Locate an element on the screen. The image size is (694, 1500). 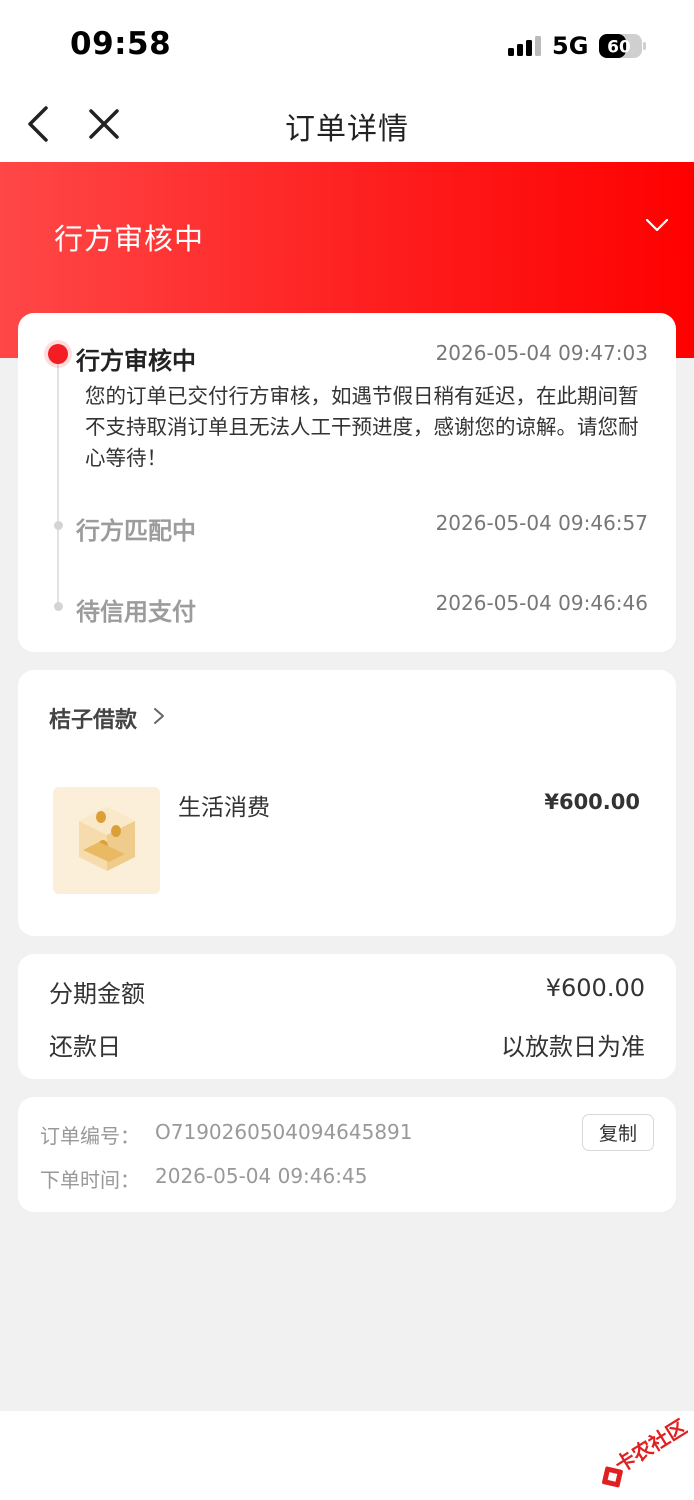
battery-icon: 60 is located at coordinates (622, 46).